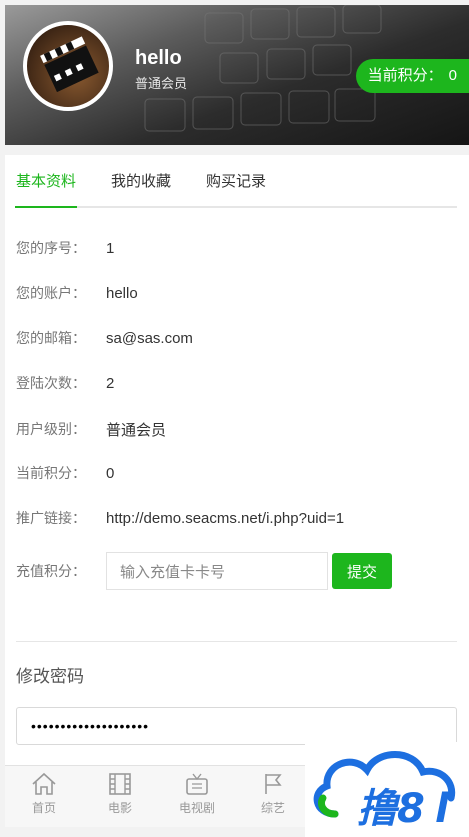 Image resolution: width=469 pixels, height=837 pixels. I want to click on serial-label: 您的序号：, so click(51, 248).